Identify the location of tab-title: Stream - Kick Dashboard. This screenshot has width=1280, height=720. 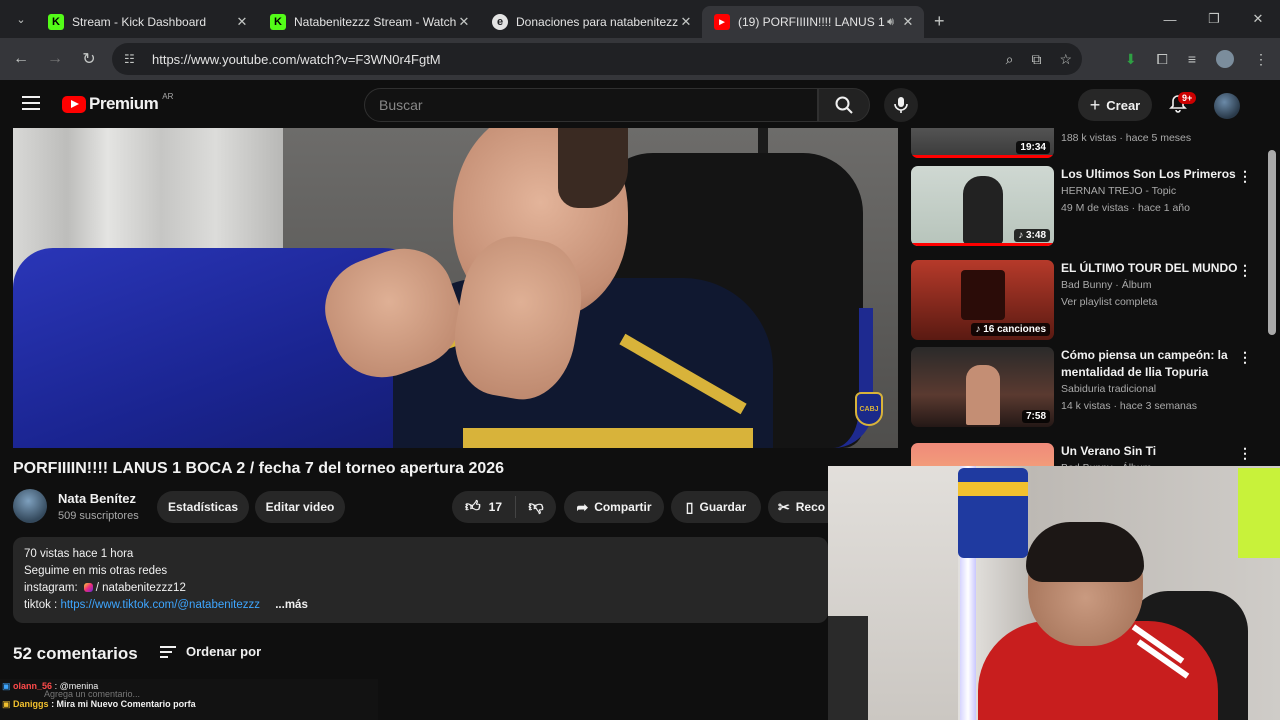
(139, 22).